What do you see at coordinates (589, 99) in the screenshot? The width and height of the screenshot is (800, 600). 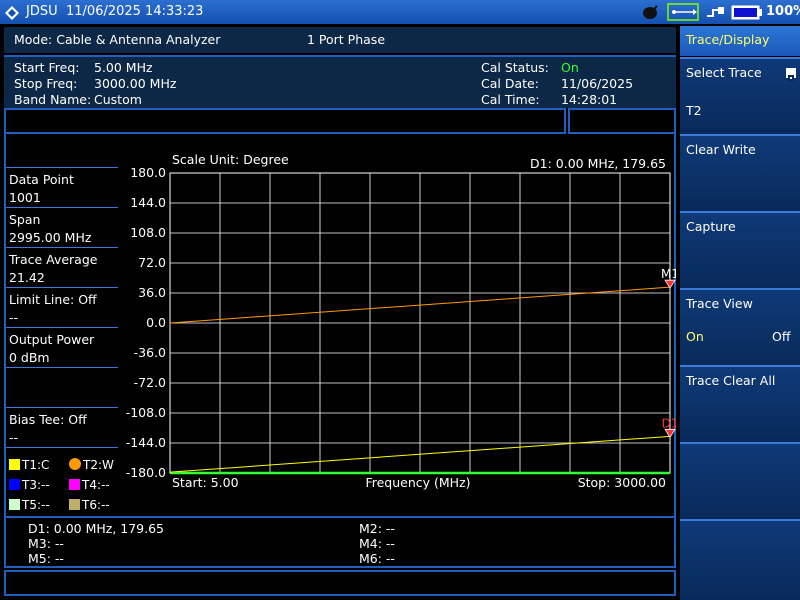 I see `cal-time-value: 14:28:01` at bounding box center [589, 99].